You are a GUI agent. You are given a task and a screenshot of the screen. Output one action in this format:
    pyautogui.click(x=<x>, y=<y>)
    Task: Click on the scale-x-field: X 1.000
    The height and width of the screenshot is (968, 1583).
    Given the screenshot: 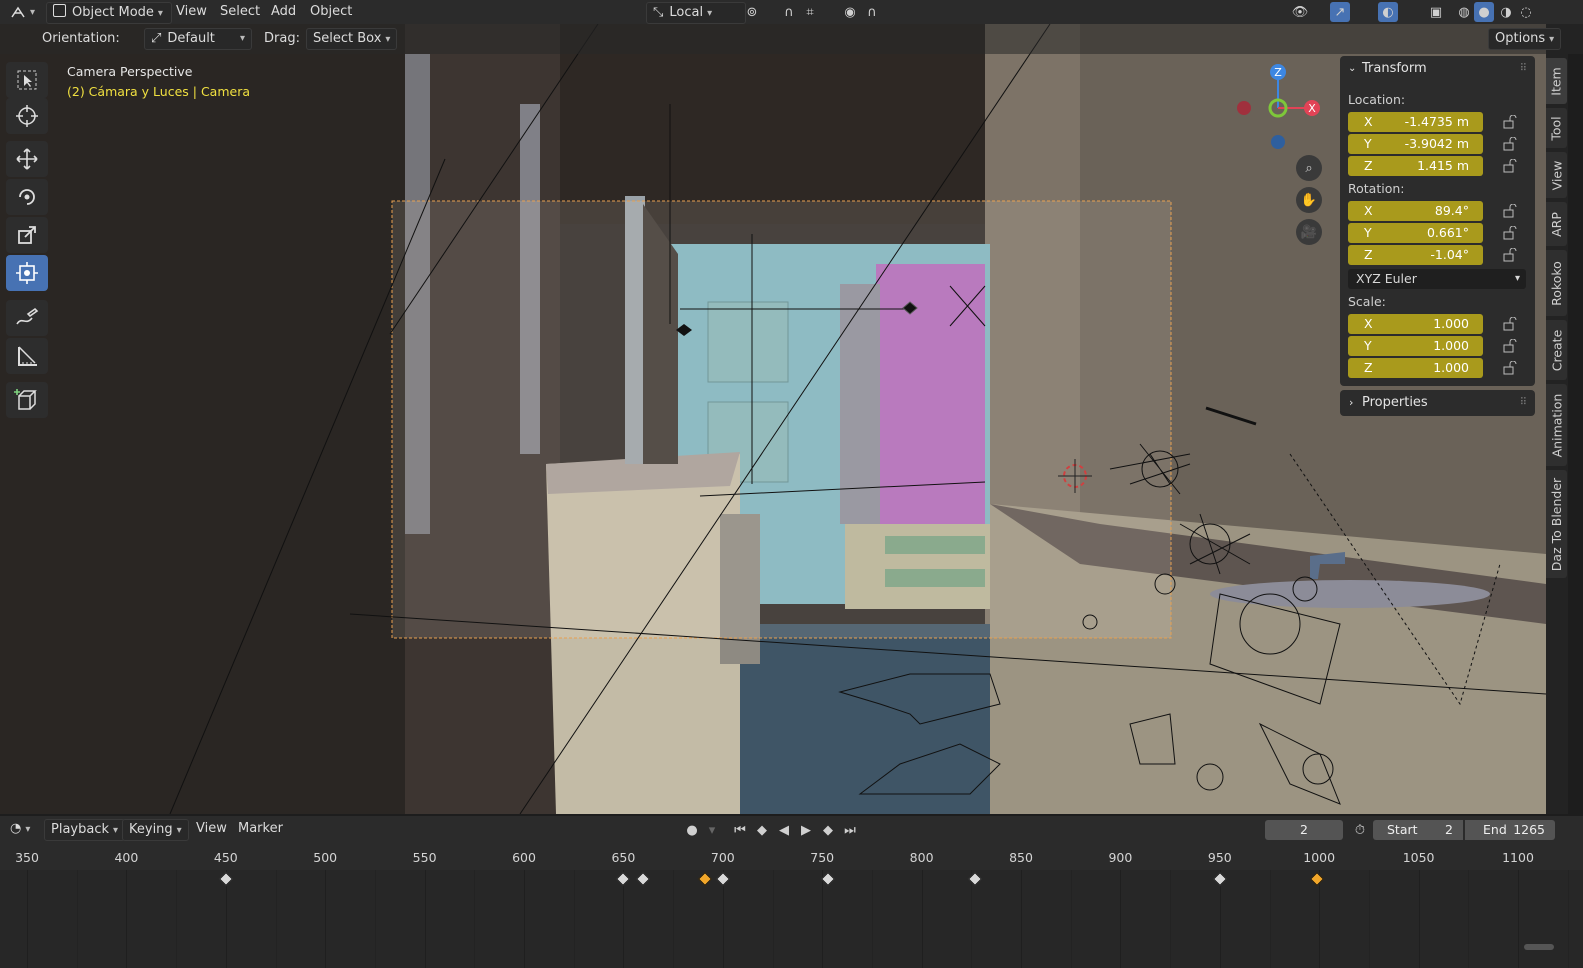 What is the action you would take?
    pyautogui.click(x=1415, y=324)
    